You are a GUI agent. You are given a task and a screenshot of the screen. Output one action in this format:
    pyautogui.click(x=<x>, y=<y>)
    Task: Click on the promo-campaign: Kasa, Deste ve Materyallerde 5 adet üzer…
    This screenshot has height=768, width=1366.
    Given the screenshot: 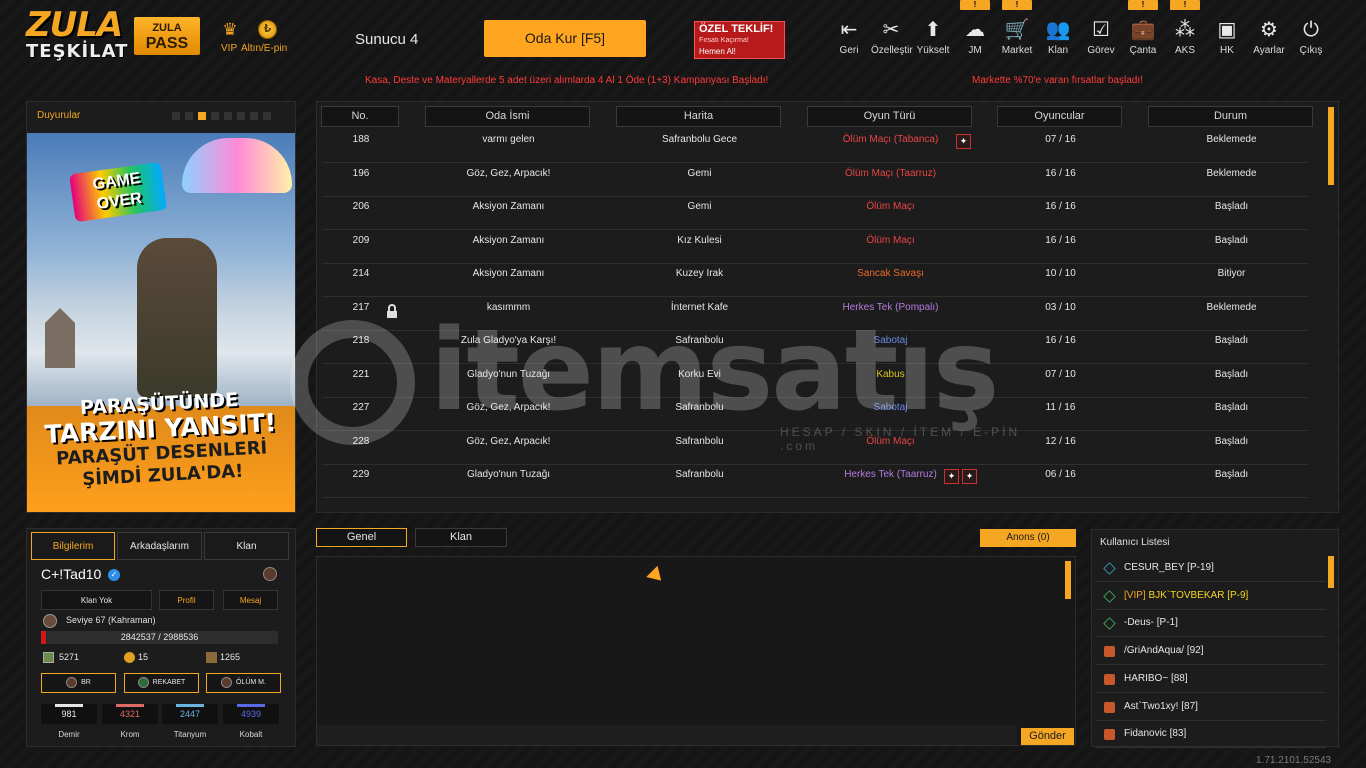 What is the action you would take?
    pyautogui.click(x=566, y=80)
    